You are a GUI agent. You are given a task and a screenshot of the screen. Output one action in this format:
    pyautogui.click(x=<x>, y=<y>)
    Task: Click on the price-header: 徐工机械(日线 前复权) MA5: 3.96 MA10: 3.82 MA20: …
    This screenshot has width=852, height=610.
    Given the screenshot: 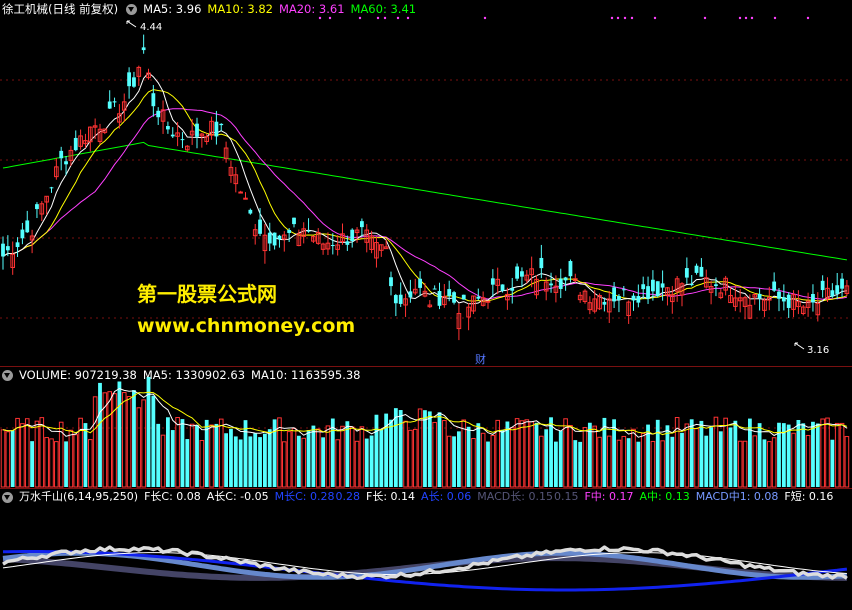 What is the action you would take?
    pyautogui.click(x=211, y=9)
    